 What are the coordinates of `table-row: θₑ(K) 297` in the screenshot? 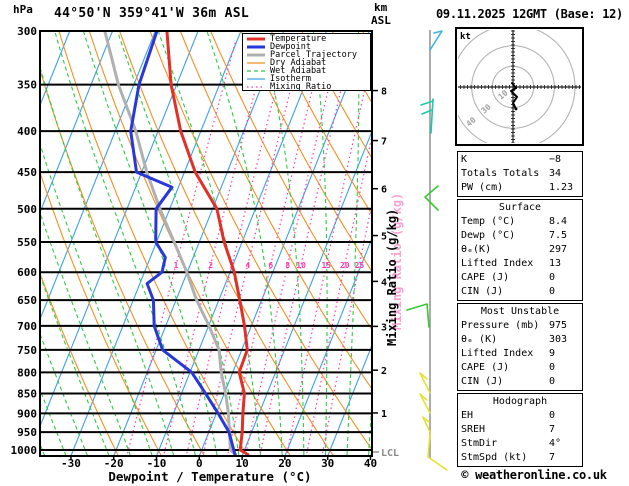 It's located at (520, 250).